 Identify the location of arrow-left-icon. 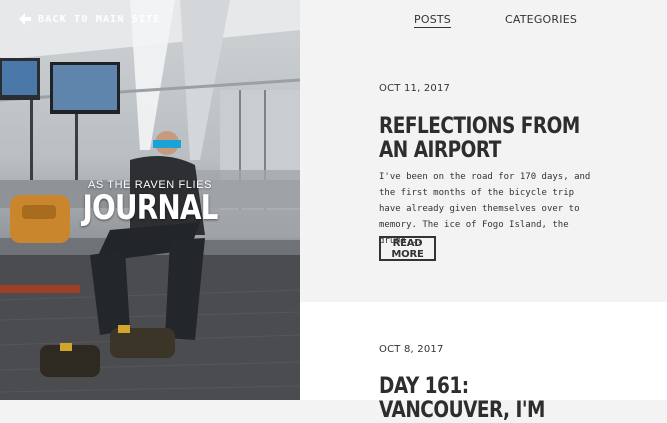
(25, 19).